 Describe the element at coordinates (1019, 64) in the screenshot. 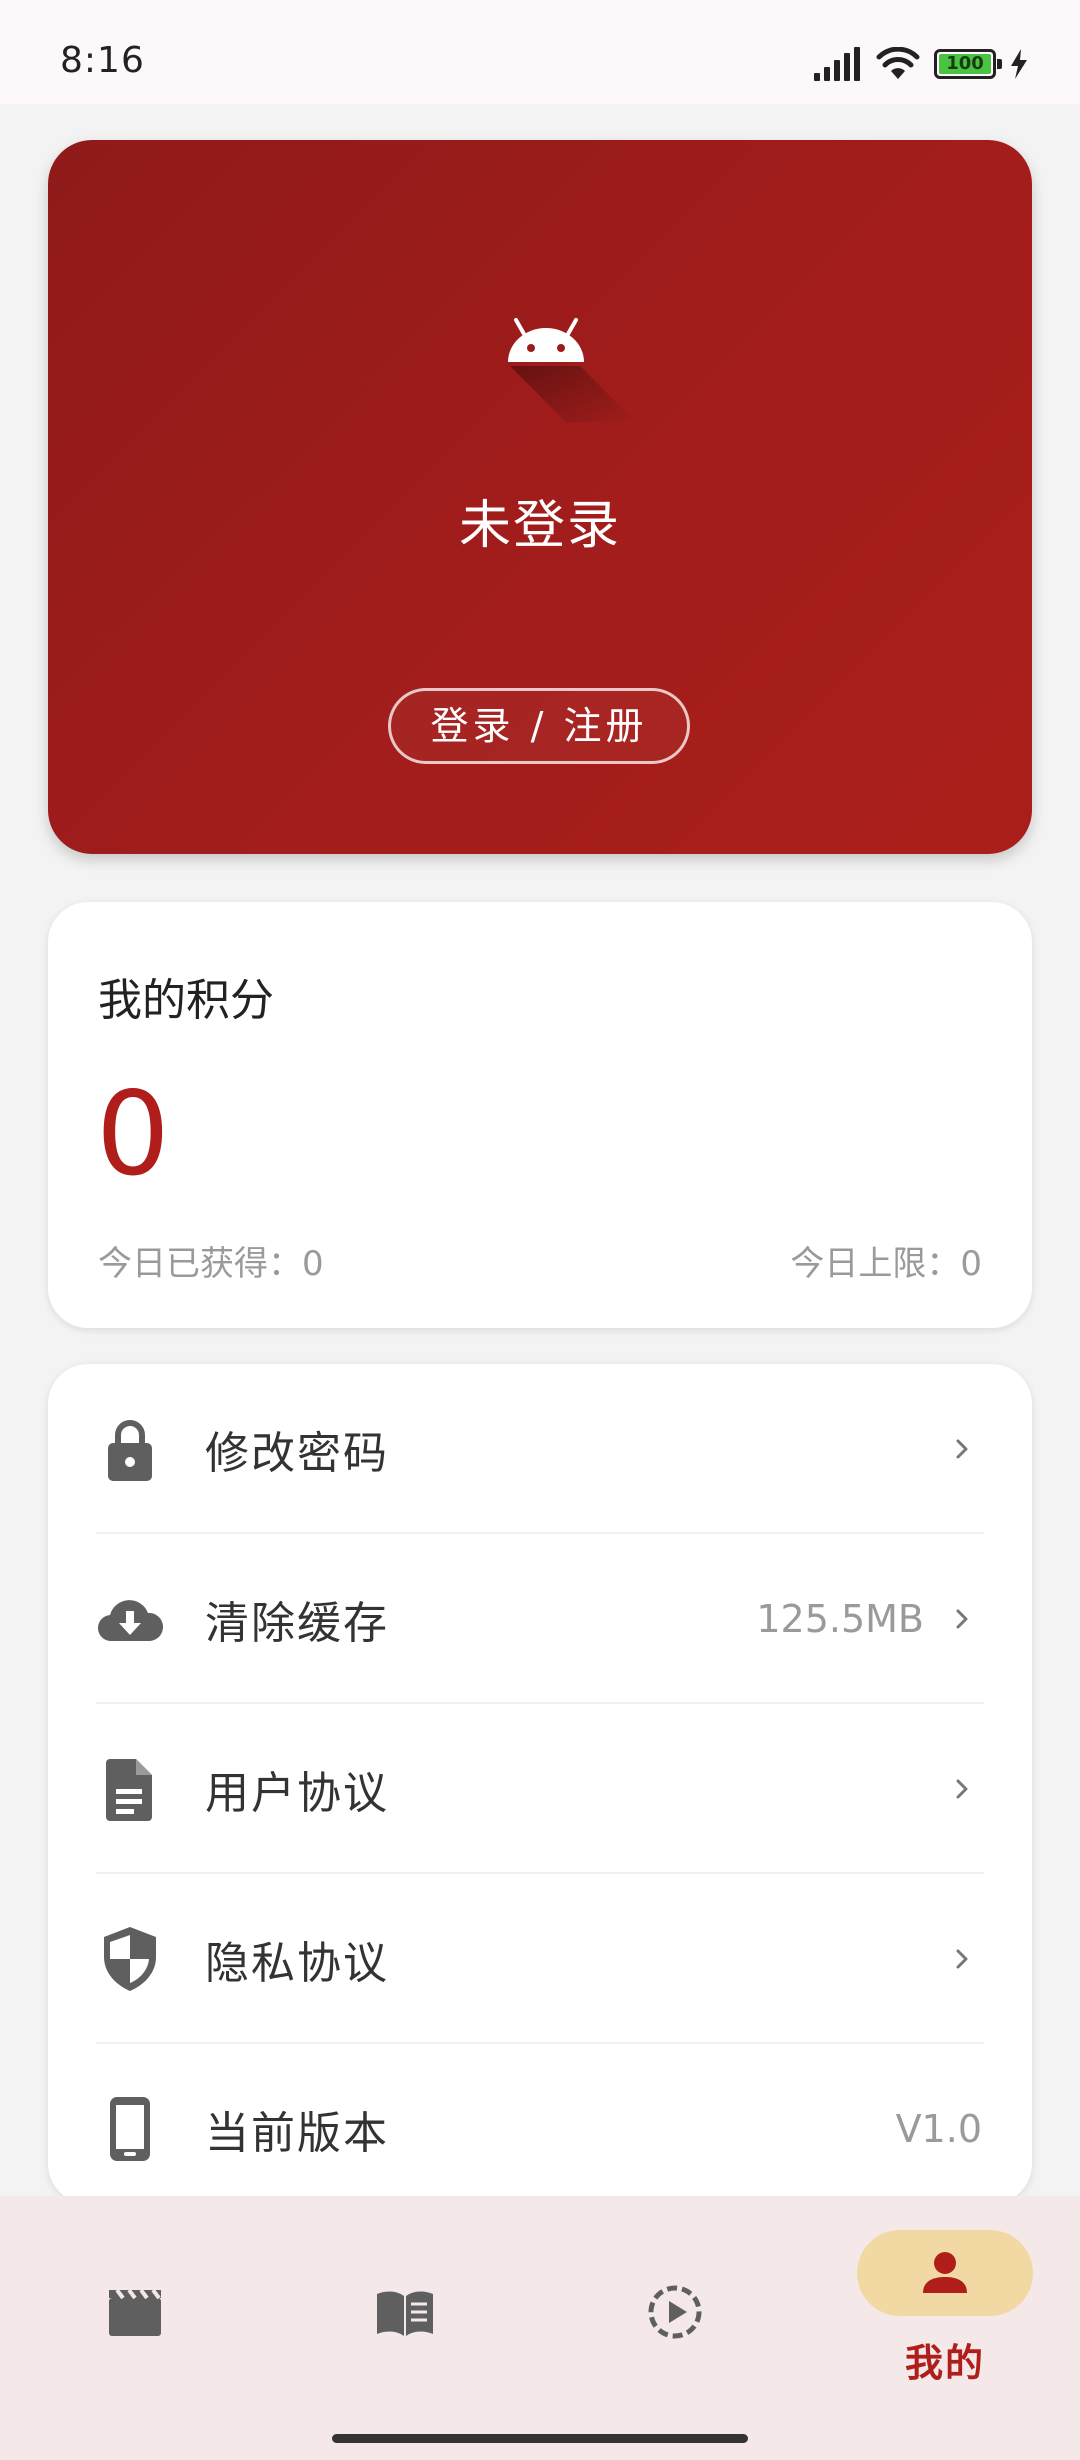

I see `charging-icon` at that location.